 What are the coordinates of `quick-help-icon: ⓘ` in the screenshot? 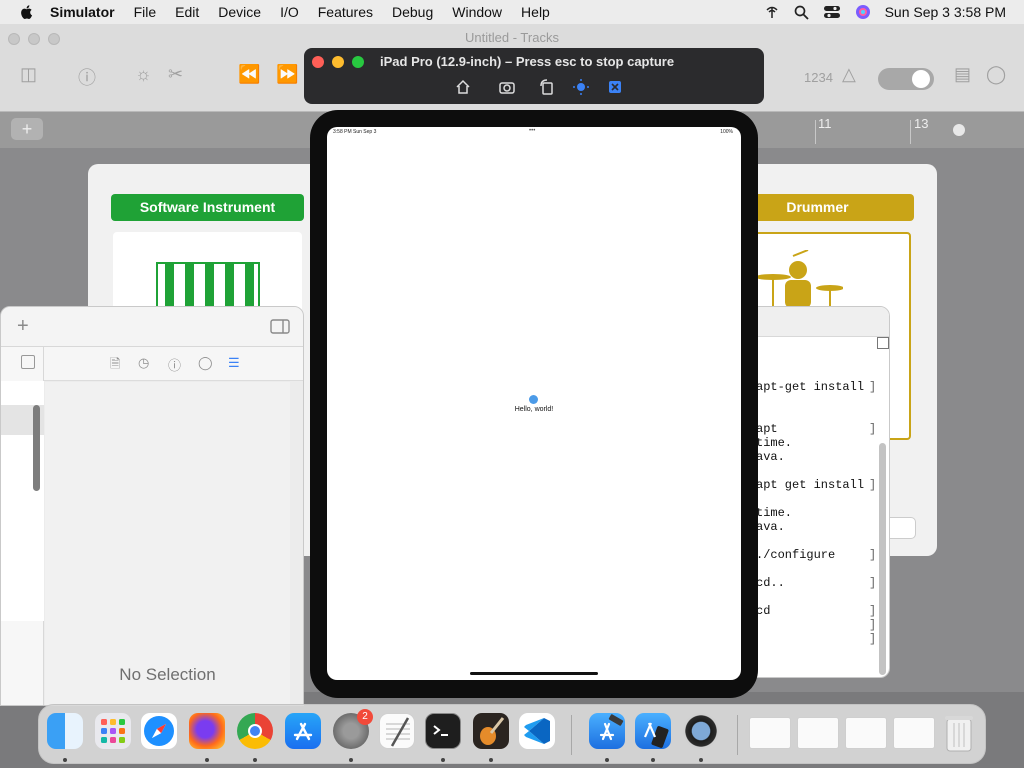 It's located at (87, 77).